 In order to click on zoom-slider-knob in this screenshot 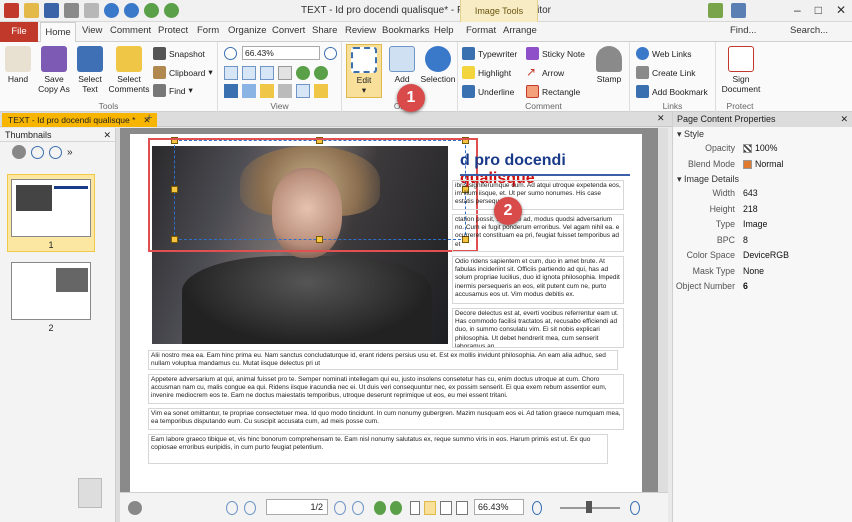, I will do `click(589, 507)`.